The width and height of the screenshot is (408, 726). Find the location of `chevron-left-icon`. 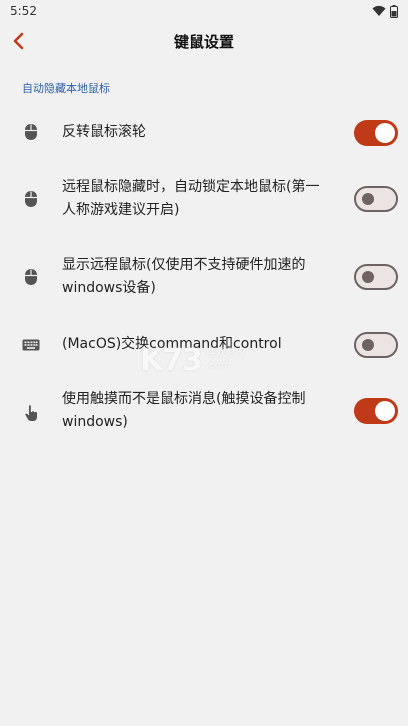

chevron-left-icon is located at coordinates (18, 41).